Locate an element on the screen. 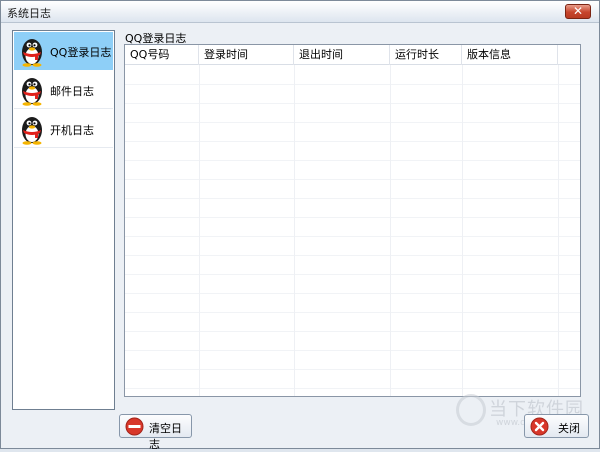 The height and width of the screenshot is (452, 600). close-circle-icon is located at coordinates (539, 426).